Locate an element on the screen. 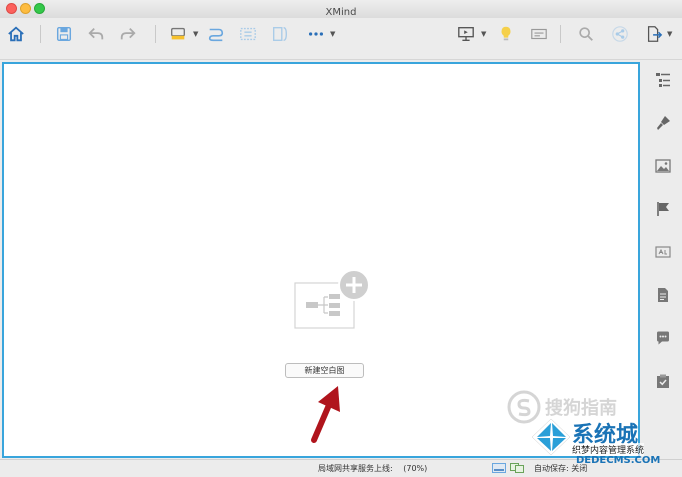 The width and height of the screenshot is (682, 477). share-status-label: 局域网共享服务上线: is located at coordinates (355, 468).